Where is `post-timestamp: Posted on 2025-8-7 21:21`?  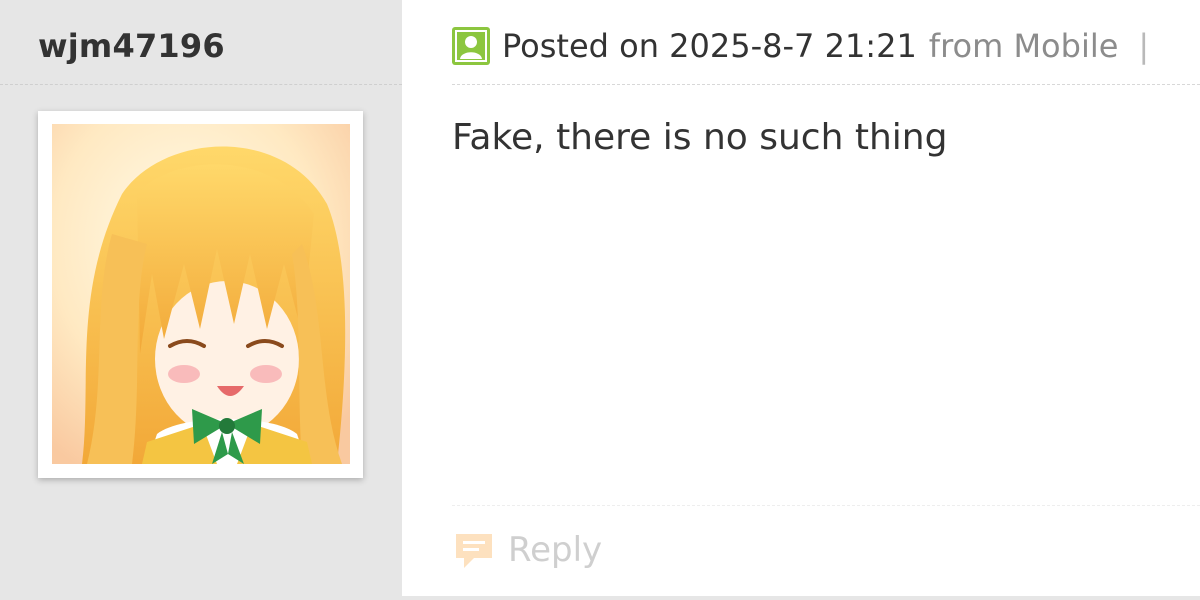 post-timestamp: Posted on 2025-8-7 21:21 is located at coordinates (709, 46).